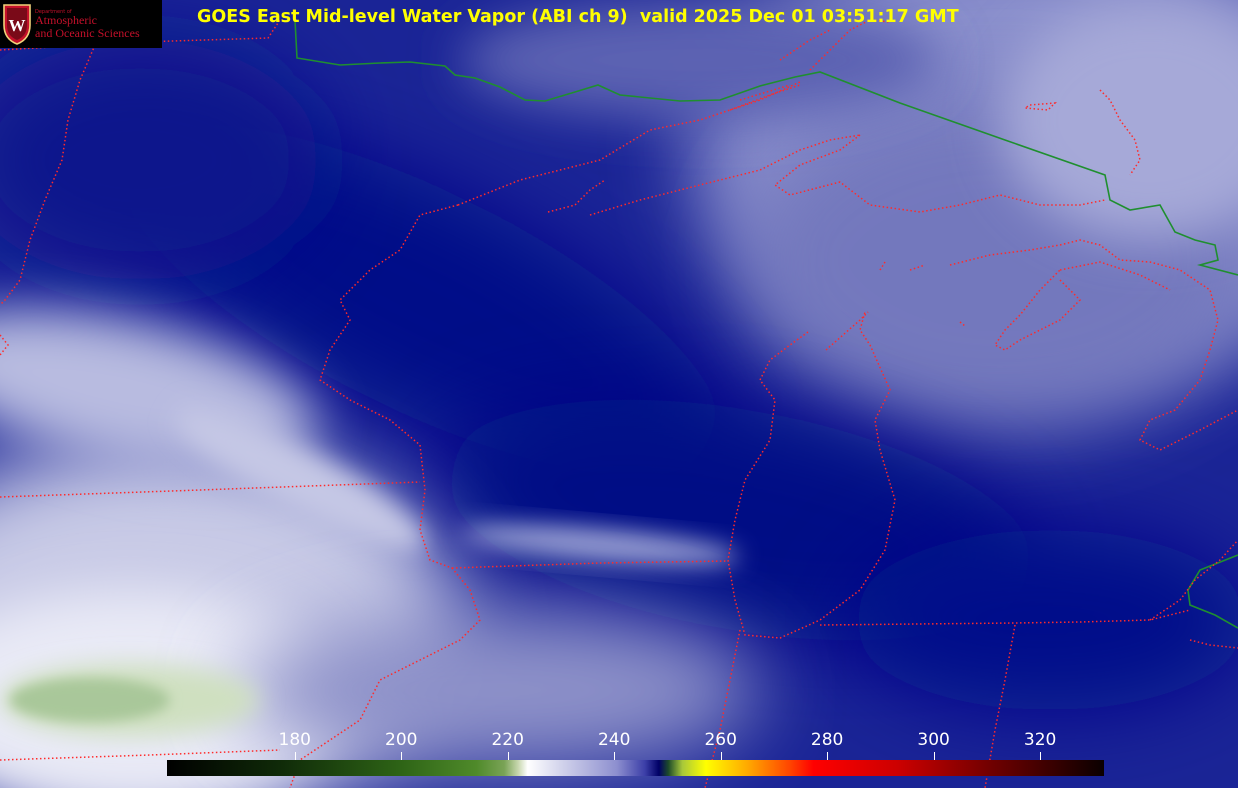 Image resolution: width=1238 pixels, height=788 pixels. I want to click on colorbar-tick-label: 320, so click(1040, 740).